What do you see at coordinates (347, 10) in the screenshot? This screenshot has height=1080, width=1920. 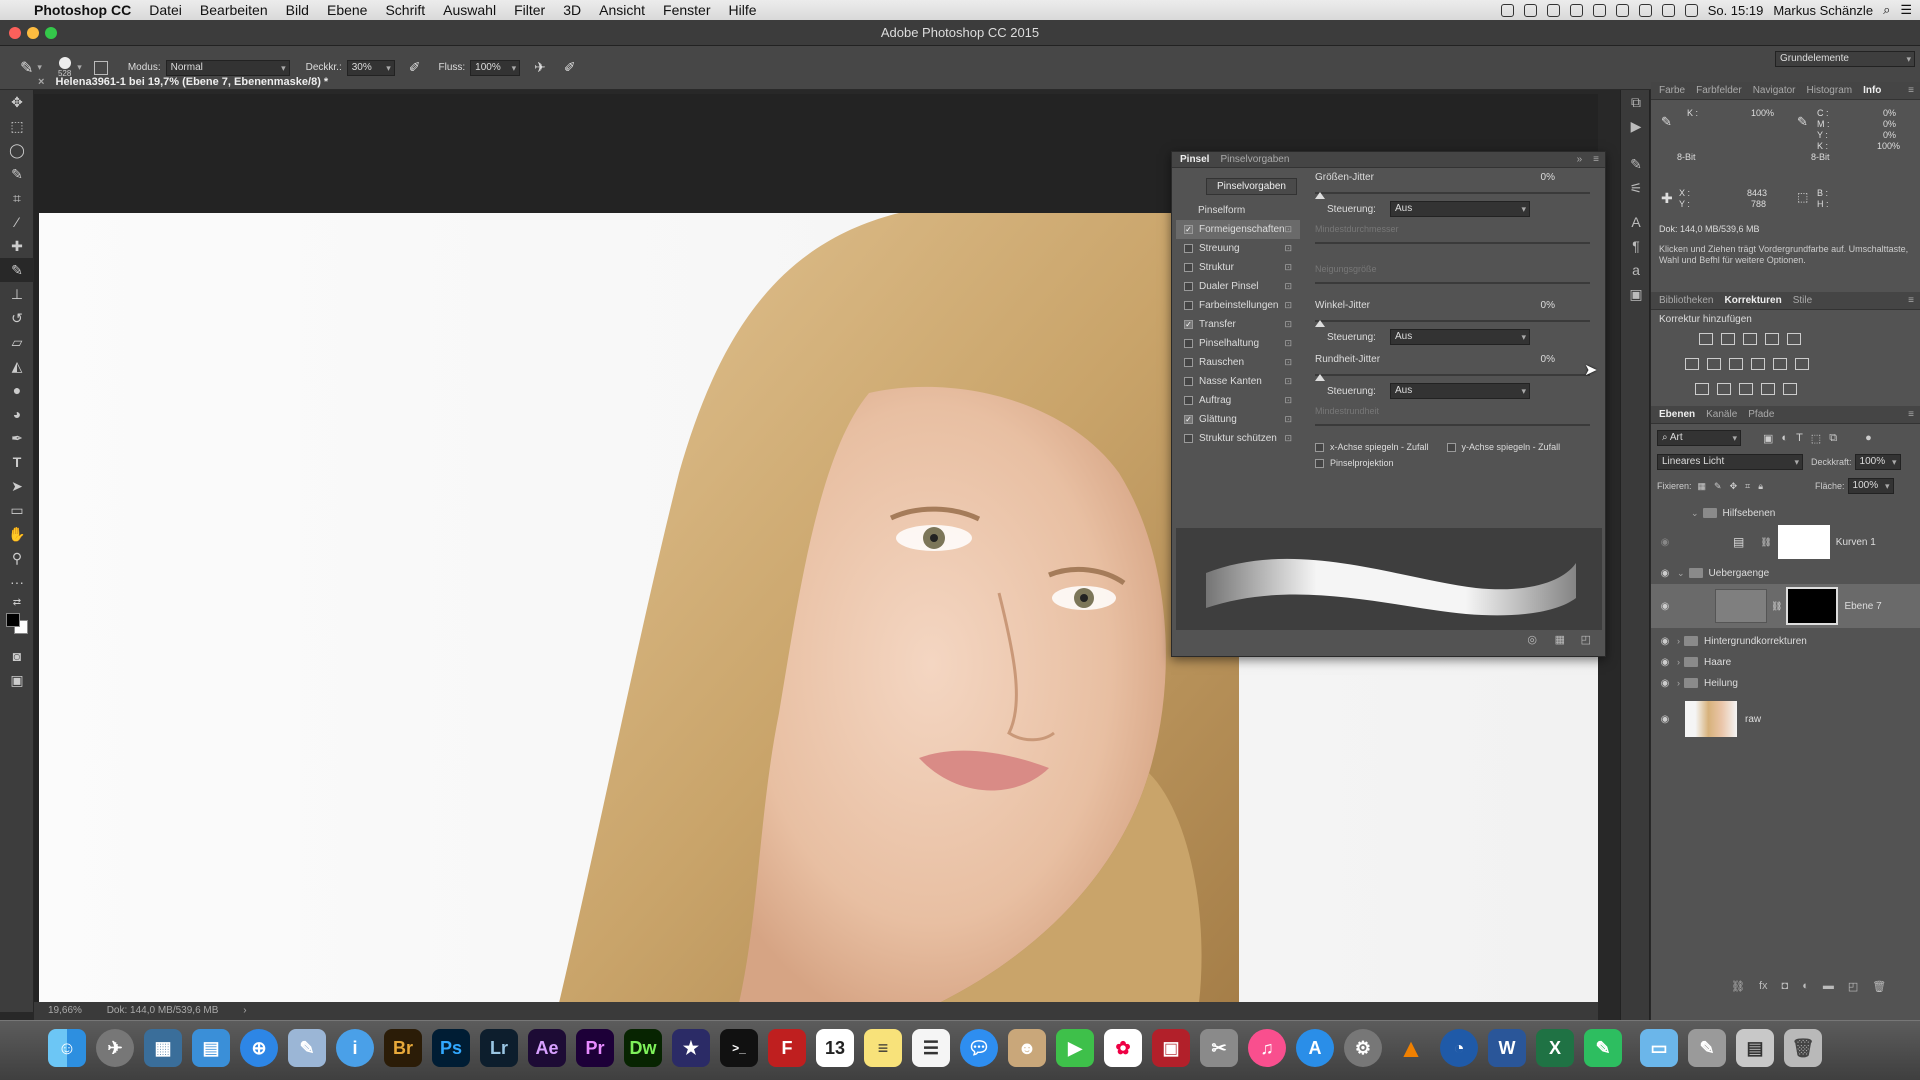 I see `menu-ebene: Ebene` at bounding box center [347, 10].